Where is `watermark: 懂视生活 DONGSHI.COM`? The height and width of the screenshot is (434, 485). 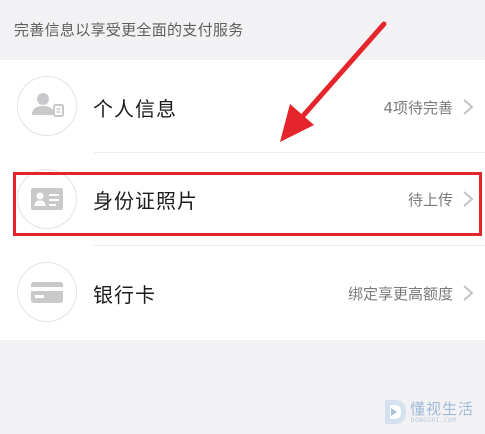
watermark: 懂视生活 DONGSHI.COM is located at coordinates (429, 412).